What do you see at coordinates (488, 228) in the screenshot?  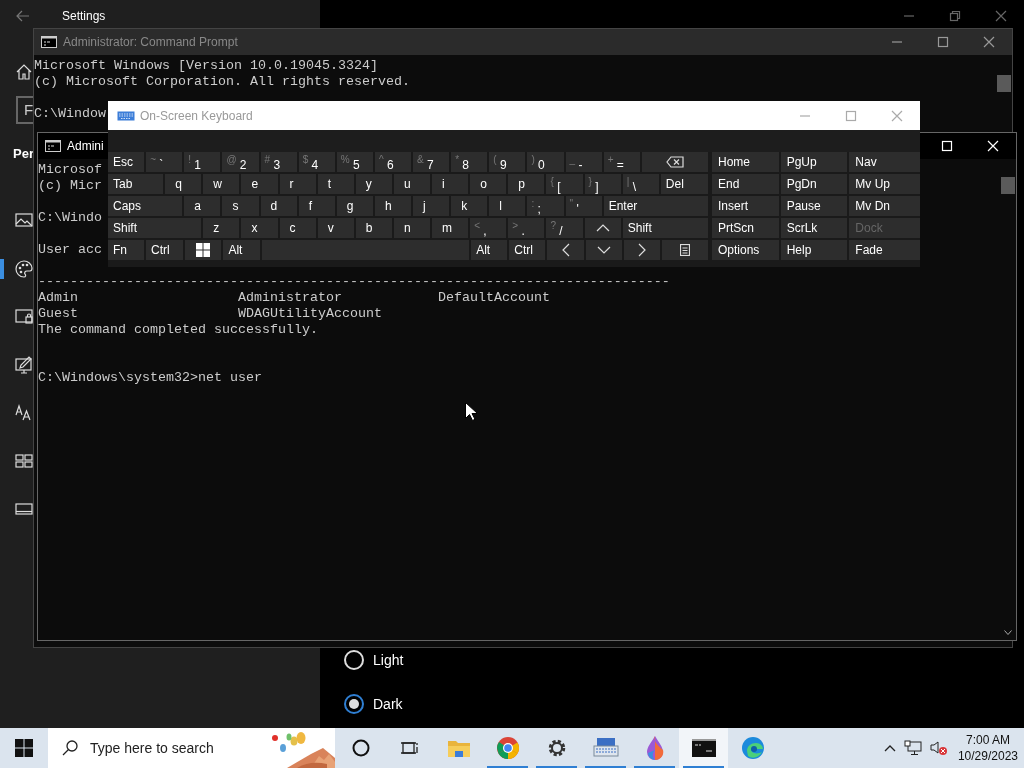 I see `key: < ,` at bounding box center [488, 228].